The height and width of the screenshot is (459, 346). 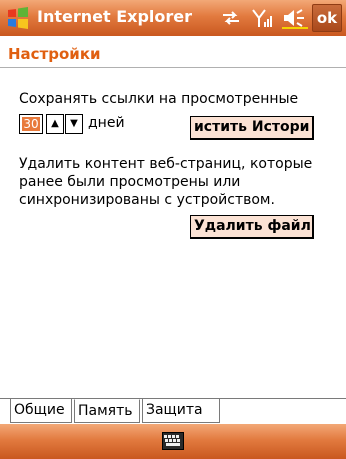 I want to click on tab-general: Общие, so click(x=41, y=411).